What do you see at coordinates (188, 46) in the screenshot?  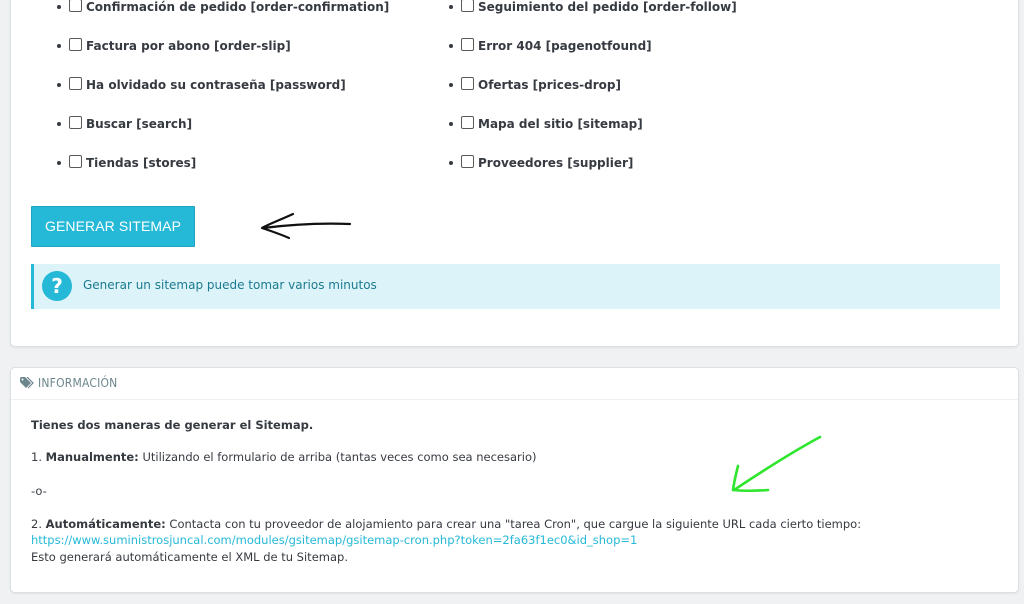 I see `checkbox-label: Factura por abono [order-slip]` at bounding box center [188, 46].